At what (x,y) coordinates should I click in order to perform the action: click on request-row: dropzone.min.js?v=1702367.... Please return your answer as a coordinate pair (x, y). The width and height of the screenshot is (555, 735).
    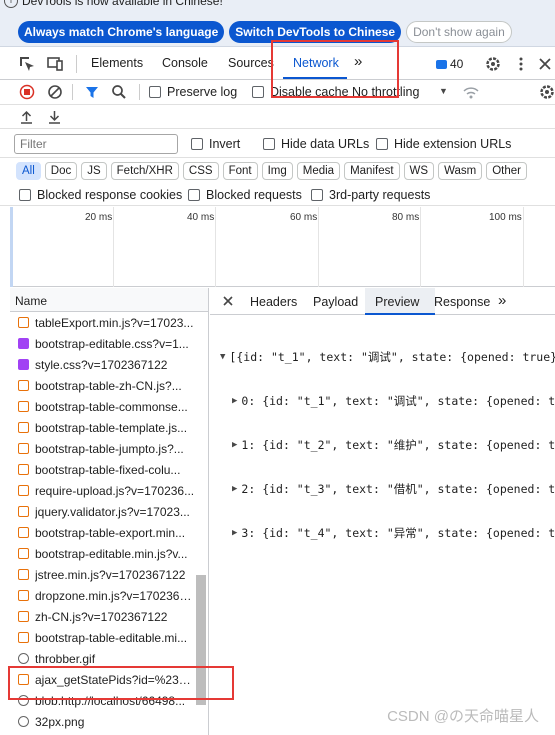
    Looking at the image, I should click on (109, 595).